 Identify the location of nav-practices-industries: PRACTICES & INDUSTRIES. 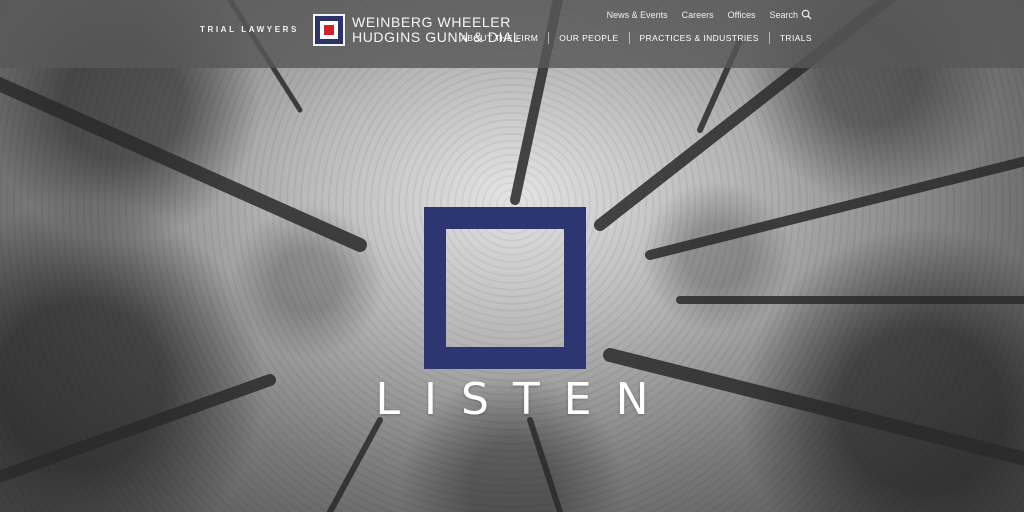
(699, 38).